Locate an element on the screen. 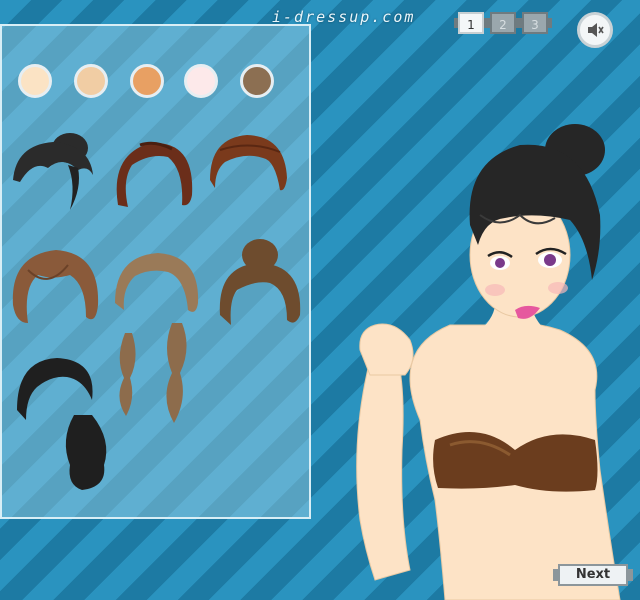 The image size is (640, 600). hair-option-black-bun is located at coordinates (53, 172).